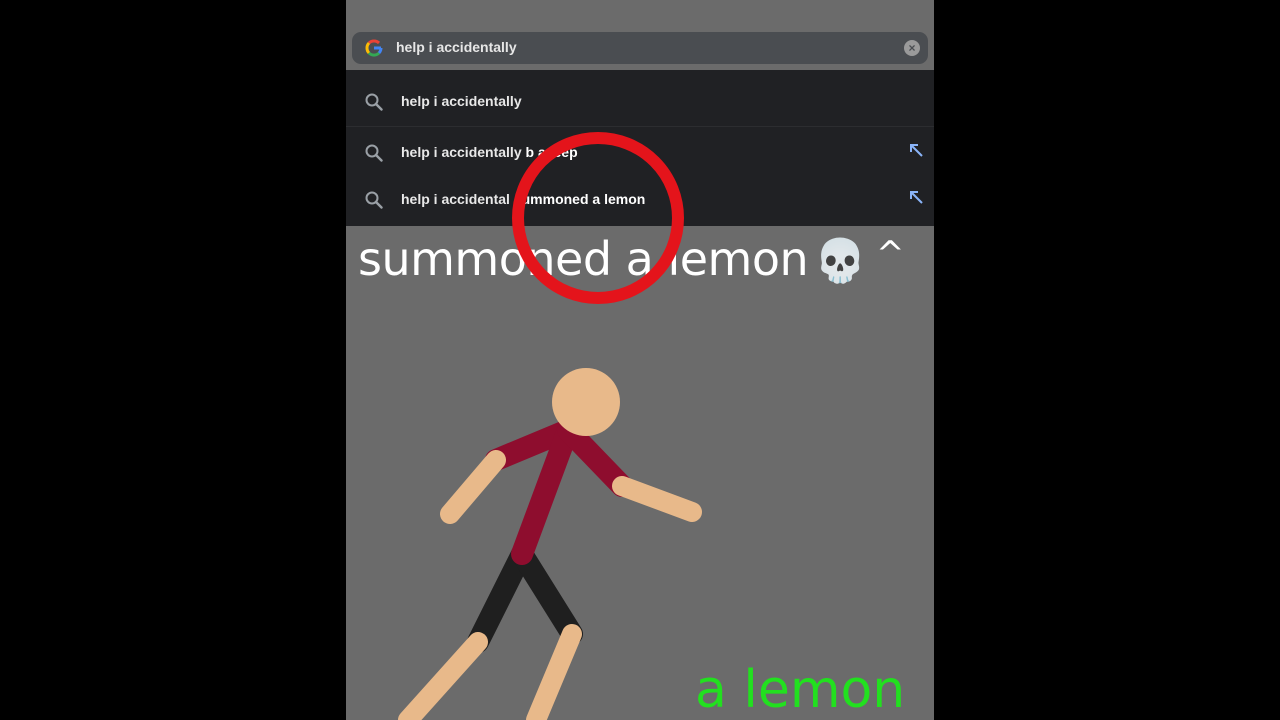  What do you see at coordinates (640, 102) in the screenshot?
I see `suggestion-item: help i accidentally` at bounding box center [640, 102].